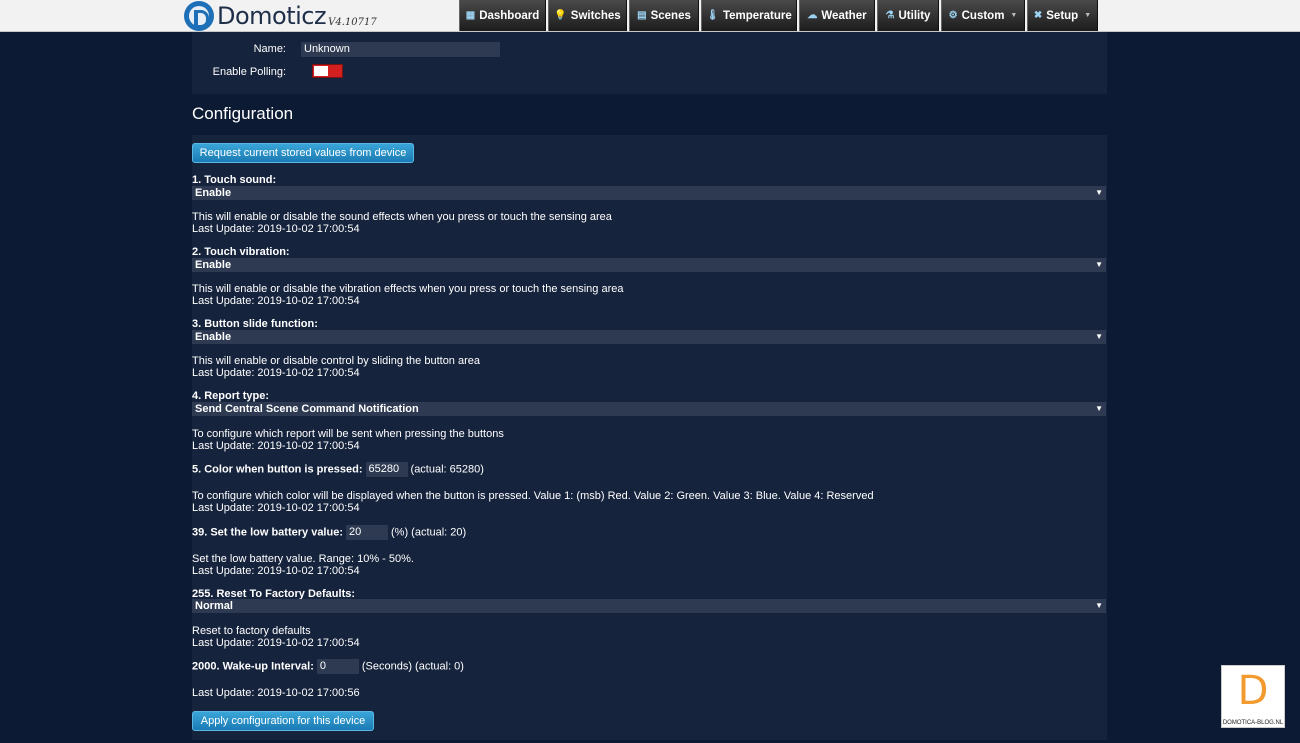 The width and height of the screenshot is (1300, 743). Describe the element at coordinates (249, 72) in the screenshot. I see `polling-label: Enable Polling:` at that location.